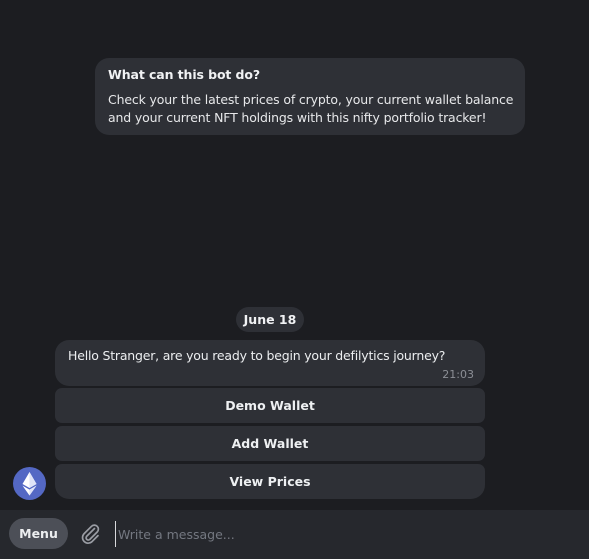 This screenshot has height=559, width=589. I want to click on bot-info-title: What can this bot do?, so click(184, 74).